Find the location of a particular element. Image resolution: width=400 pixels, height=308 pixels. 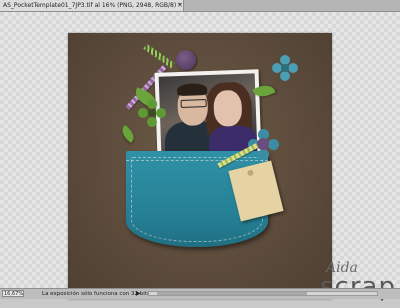

blue-flower is located at coordinates (285, 68).